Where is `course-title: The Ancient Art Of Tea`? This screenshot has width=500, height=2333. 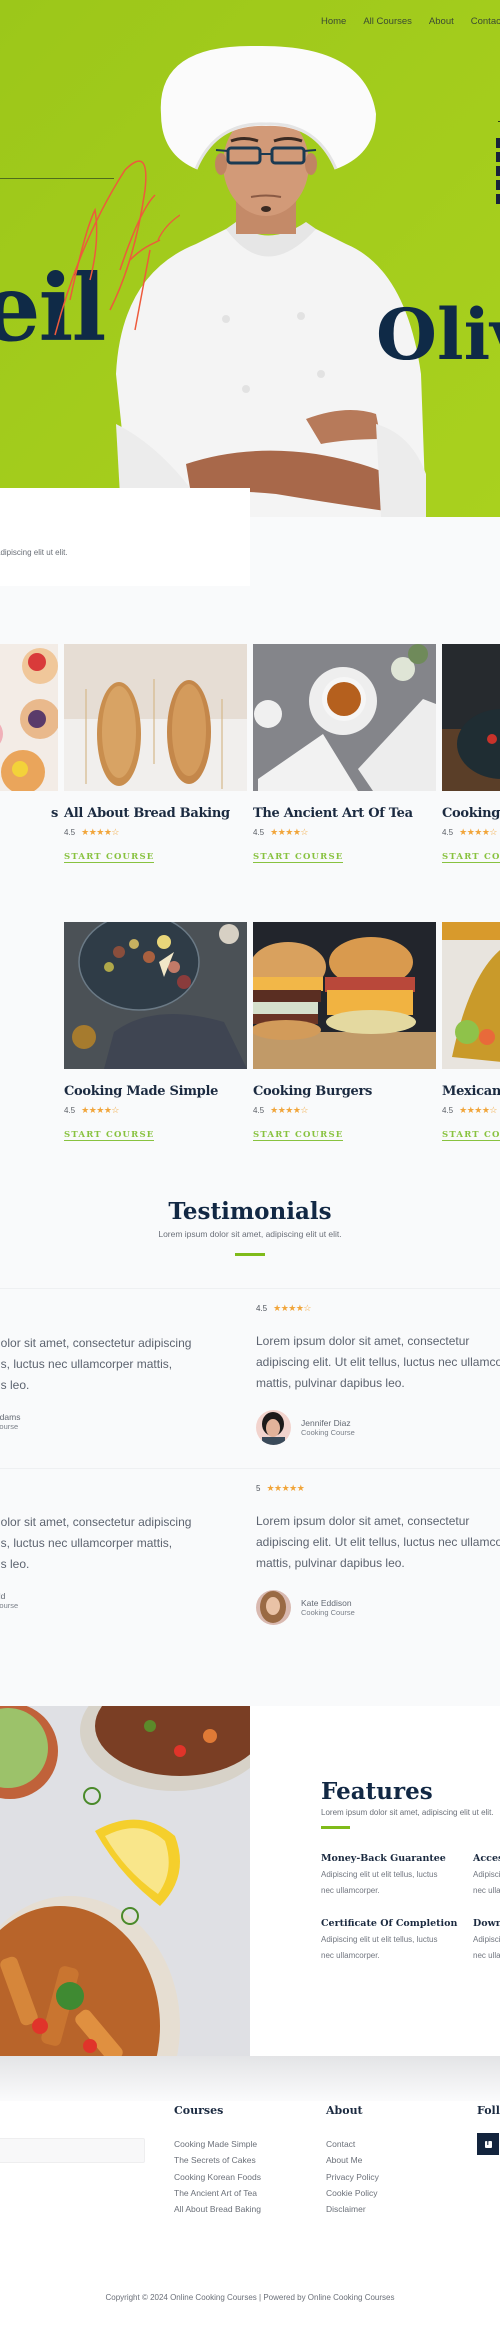
course-title: The Ancient Art Of Tea is located at coordinates (344, 813).